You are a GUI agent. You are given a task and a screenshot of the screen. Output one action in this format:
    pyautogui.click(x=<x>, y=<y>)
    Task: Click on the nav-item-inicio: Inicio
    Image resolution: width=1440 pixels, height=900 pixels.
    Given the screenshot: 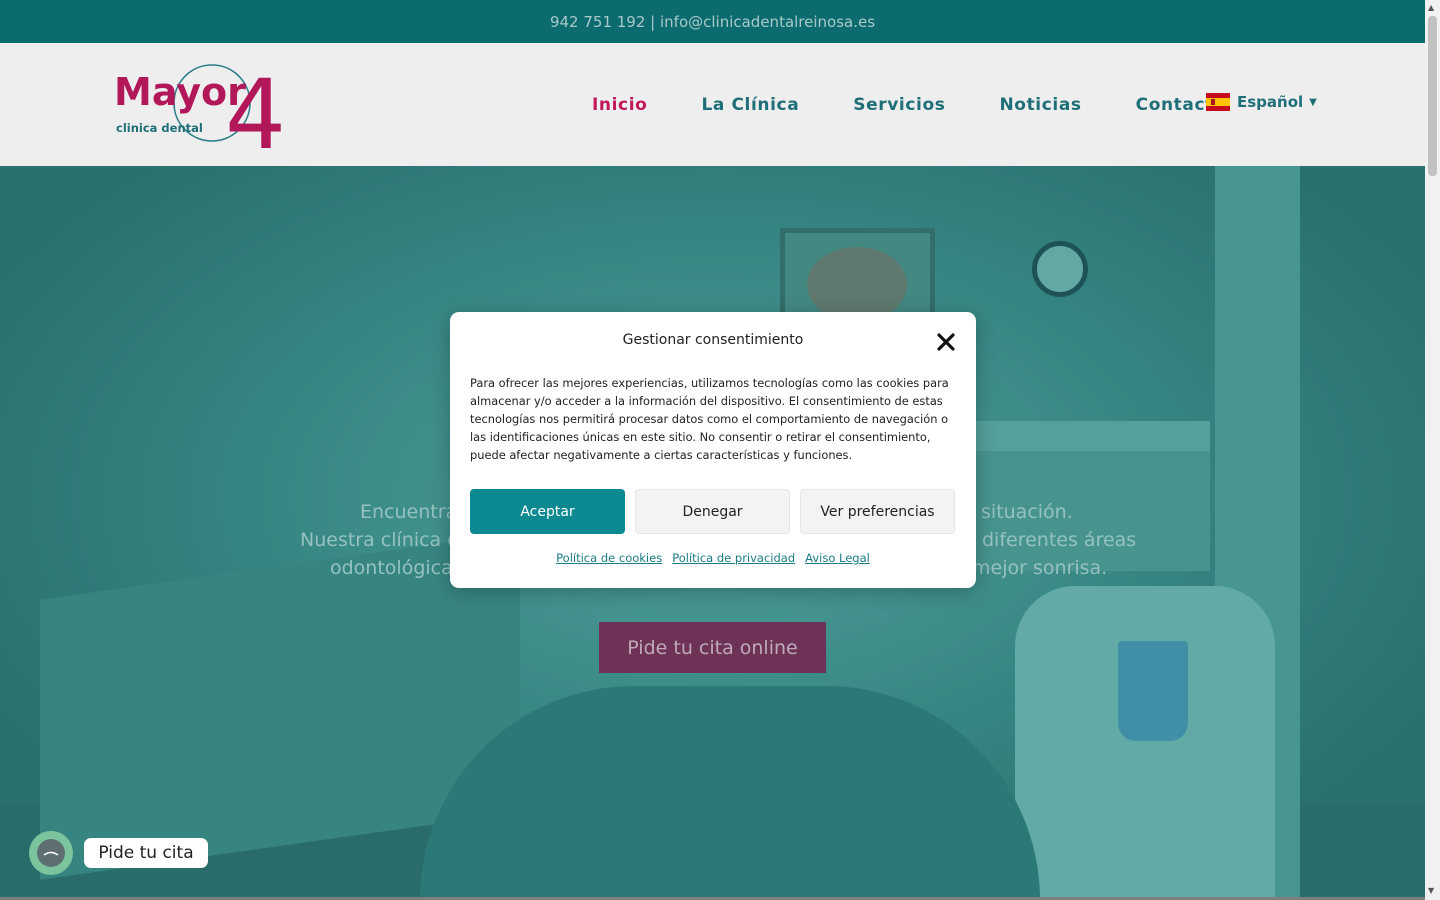 What is the action you would take?
    pyautogui.click(x=619, y=105)
    